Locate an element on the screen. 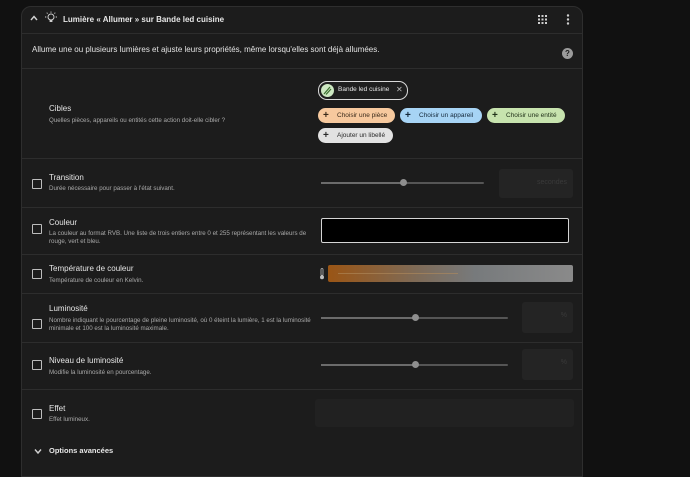 Image resolution: width=690 pixels, height=477 pixels. add-label-button: + Ajouter un libellé is located at coordinates (355, 135).